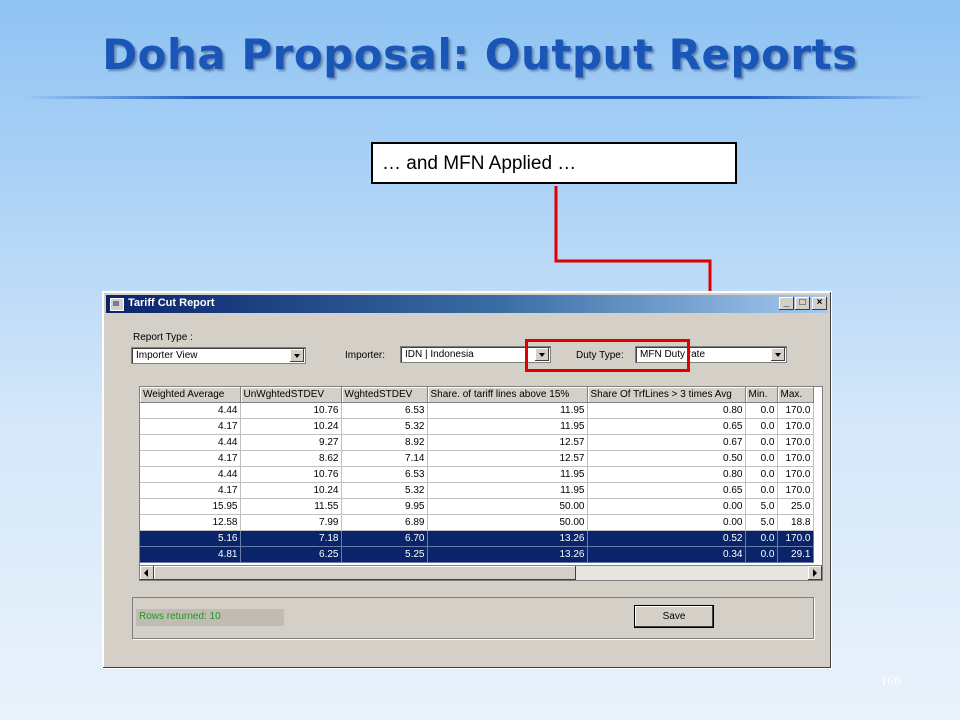 Image resolution: width=960 pixels, height=720 pixels. What do you see at coordinates (291, 538) in the screenshot?
I see `table-cell: 7.18` at bounding box center [291, 538].